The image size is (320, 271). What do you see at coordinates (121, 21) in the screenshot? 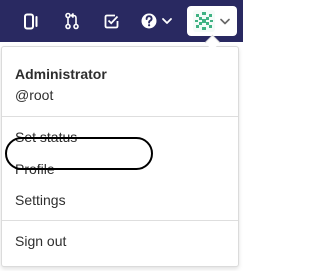
I see `top-navigation-bar` at bounding box center [121, 21].